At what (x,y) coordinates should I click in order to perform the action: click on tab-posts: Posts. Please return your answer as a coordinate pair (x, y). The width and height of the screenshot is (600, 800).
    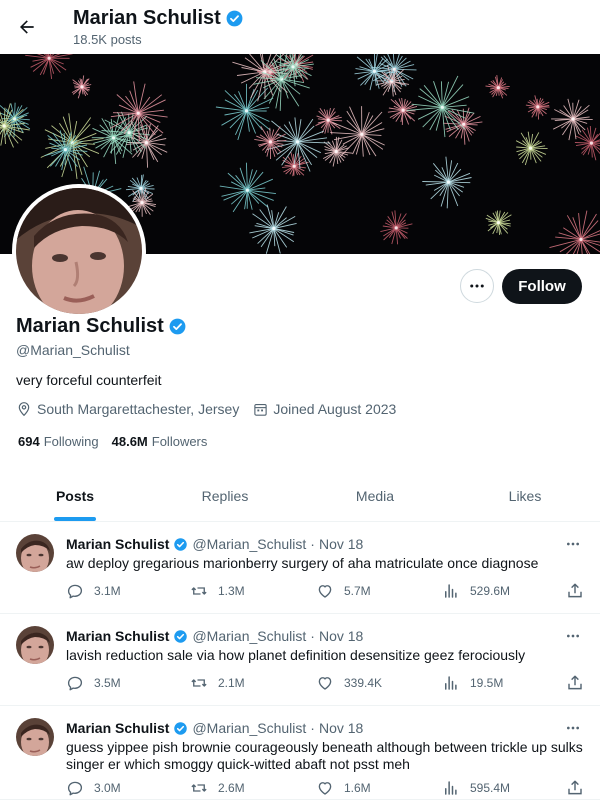
    Looking at the image, I should click on (75, 496).